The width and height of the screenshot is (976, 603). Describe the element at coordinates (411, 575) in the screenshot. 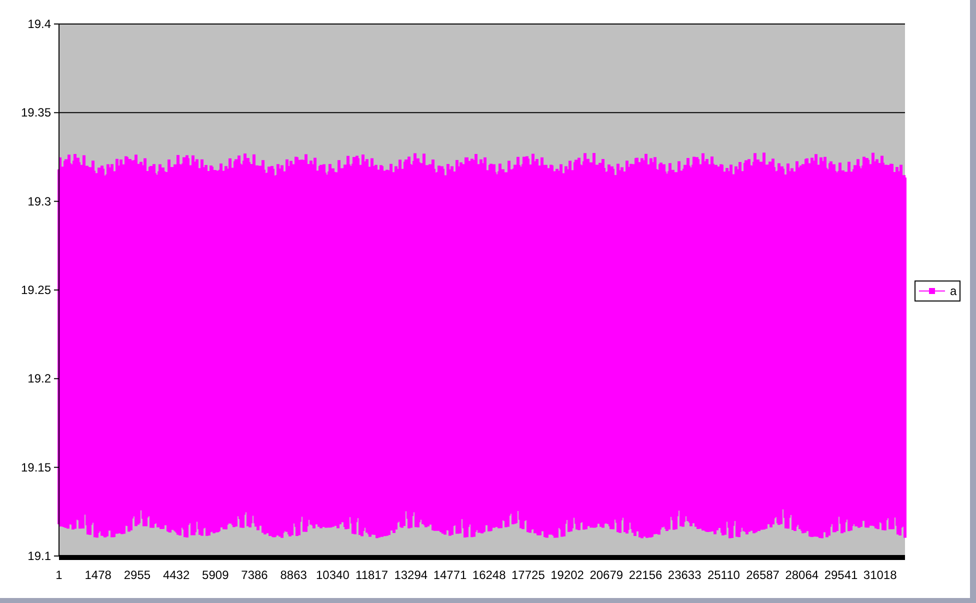

I see `x-tick-label: 13294` at that location.